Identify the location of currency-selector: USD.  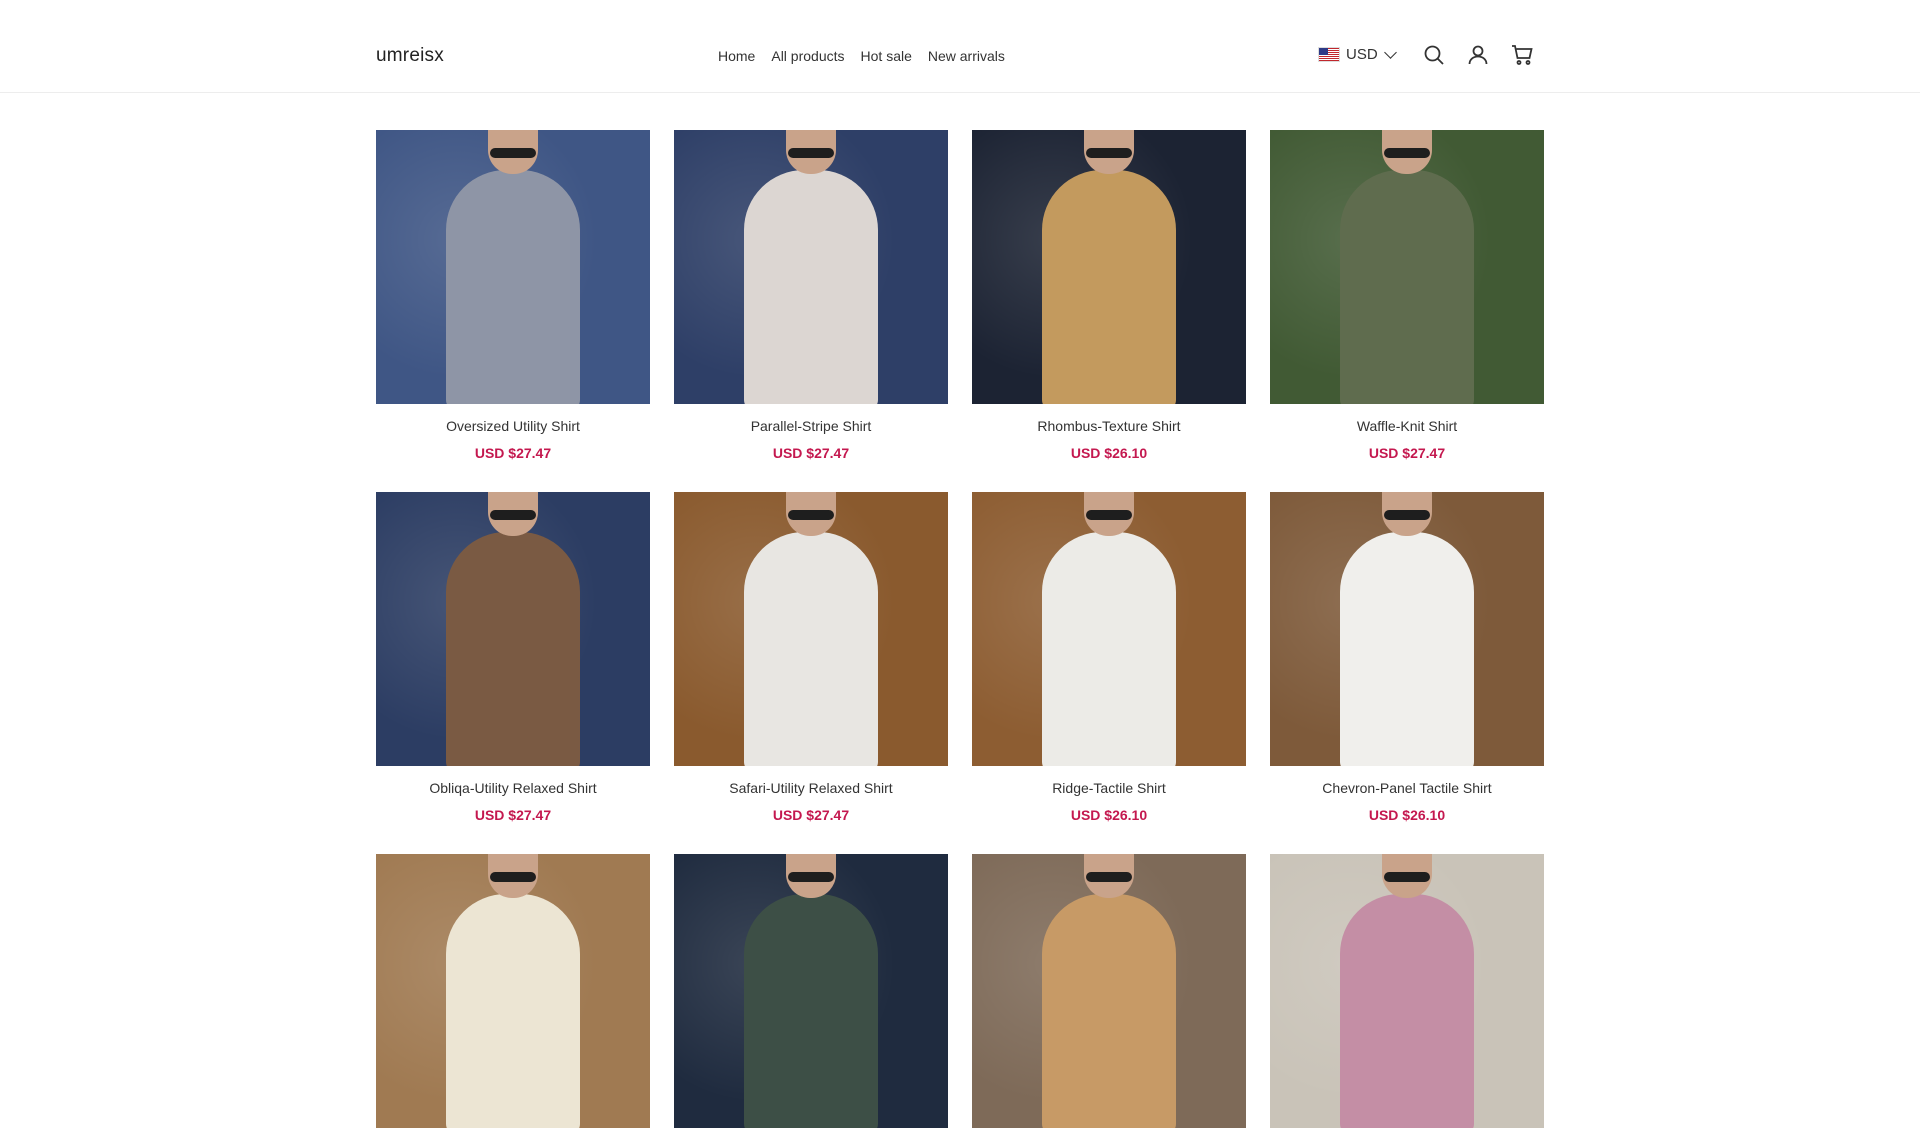
(1357, 54).